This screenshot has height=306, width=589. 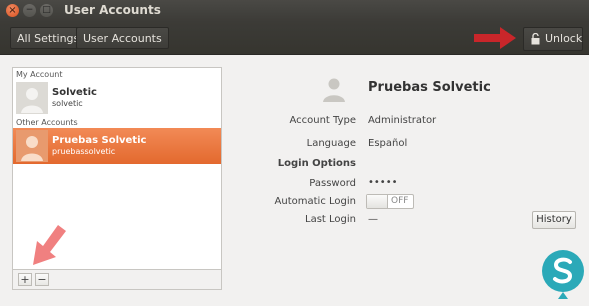 What do you see at coordinates (322, 120) in the screenshot?
I see `account-type-label: Account Type` at bounding box center [322, 120].